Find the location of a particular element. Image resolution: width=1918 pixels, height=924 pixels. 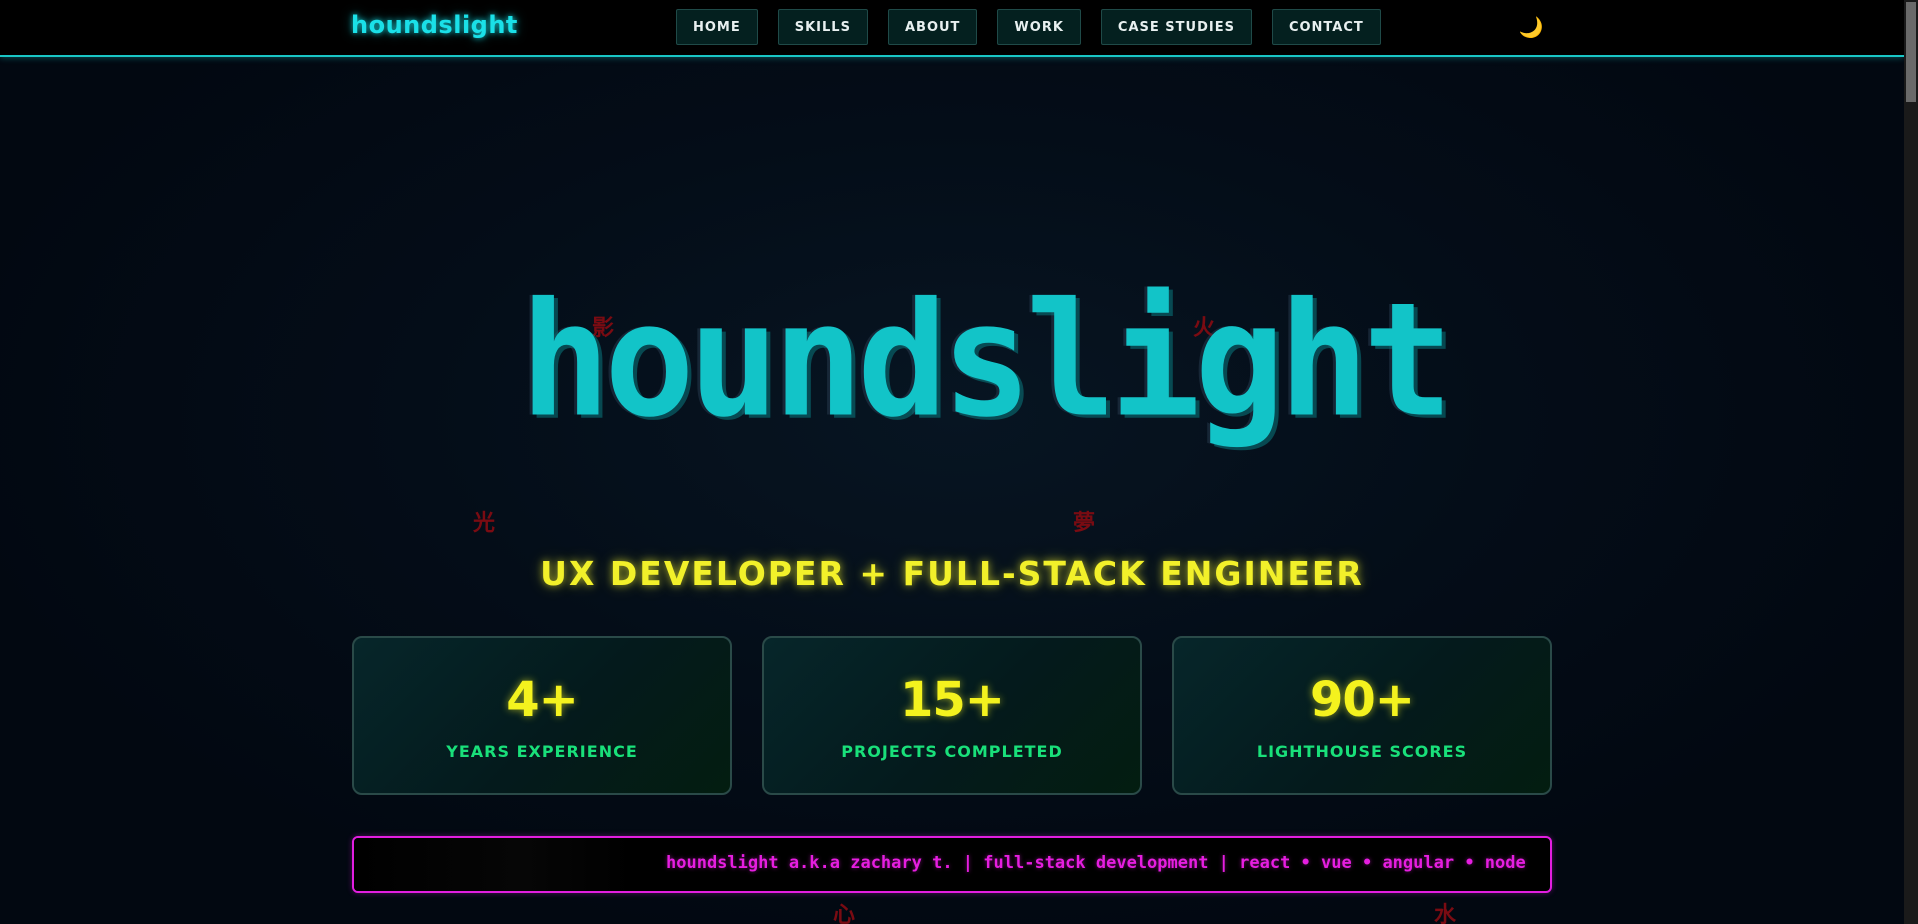

nav-contact-button: CONTACT is located at coordinates (1326, 27).